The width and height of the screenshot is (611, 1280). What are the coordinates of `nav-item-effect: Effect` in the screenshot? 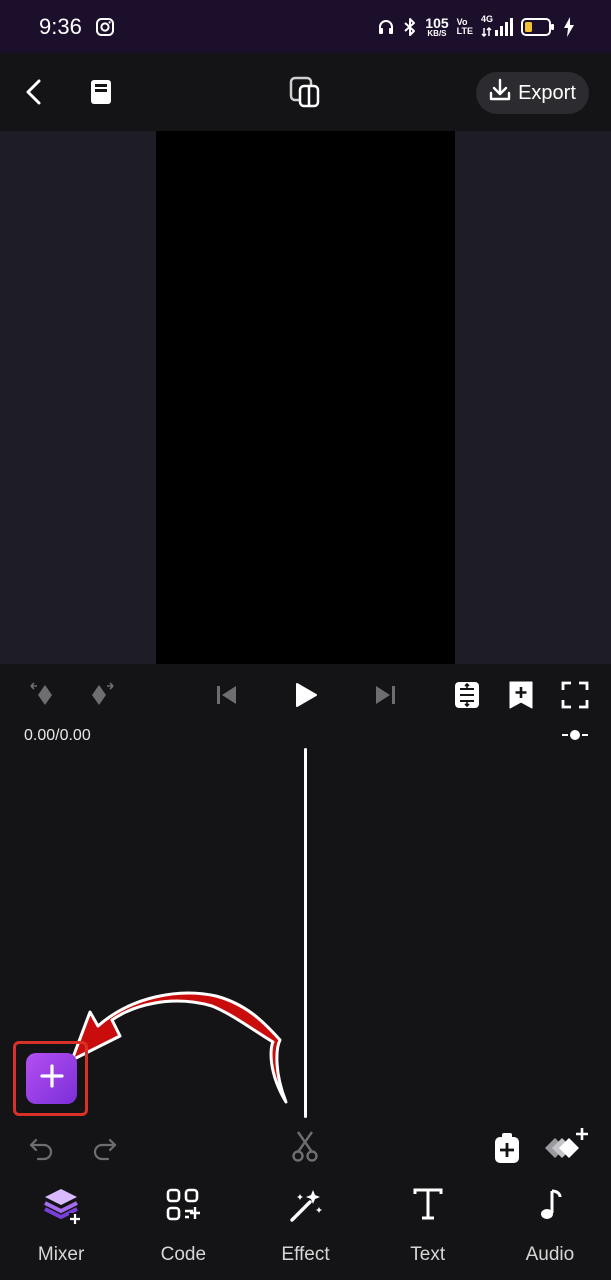 It's located at (305, 1227).